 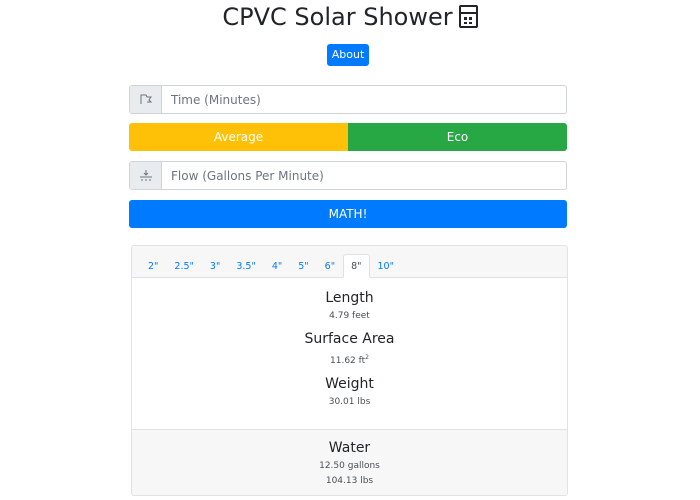 I want to click on tab-3-5in: 3.5", so click(x=245, y=266).